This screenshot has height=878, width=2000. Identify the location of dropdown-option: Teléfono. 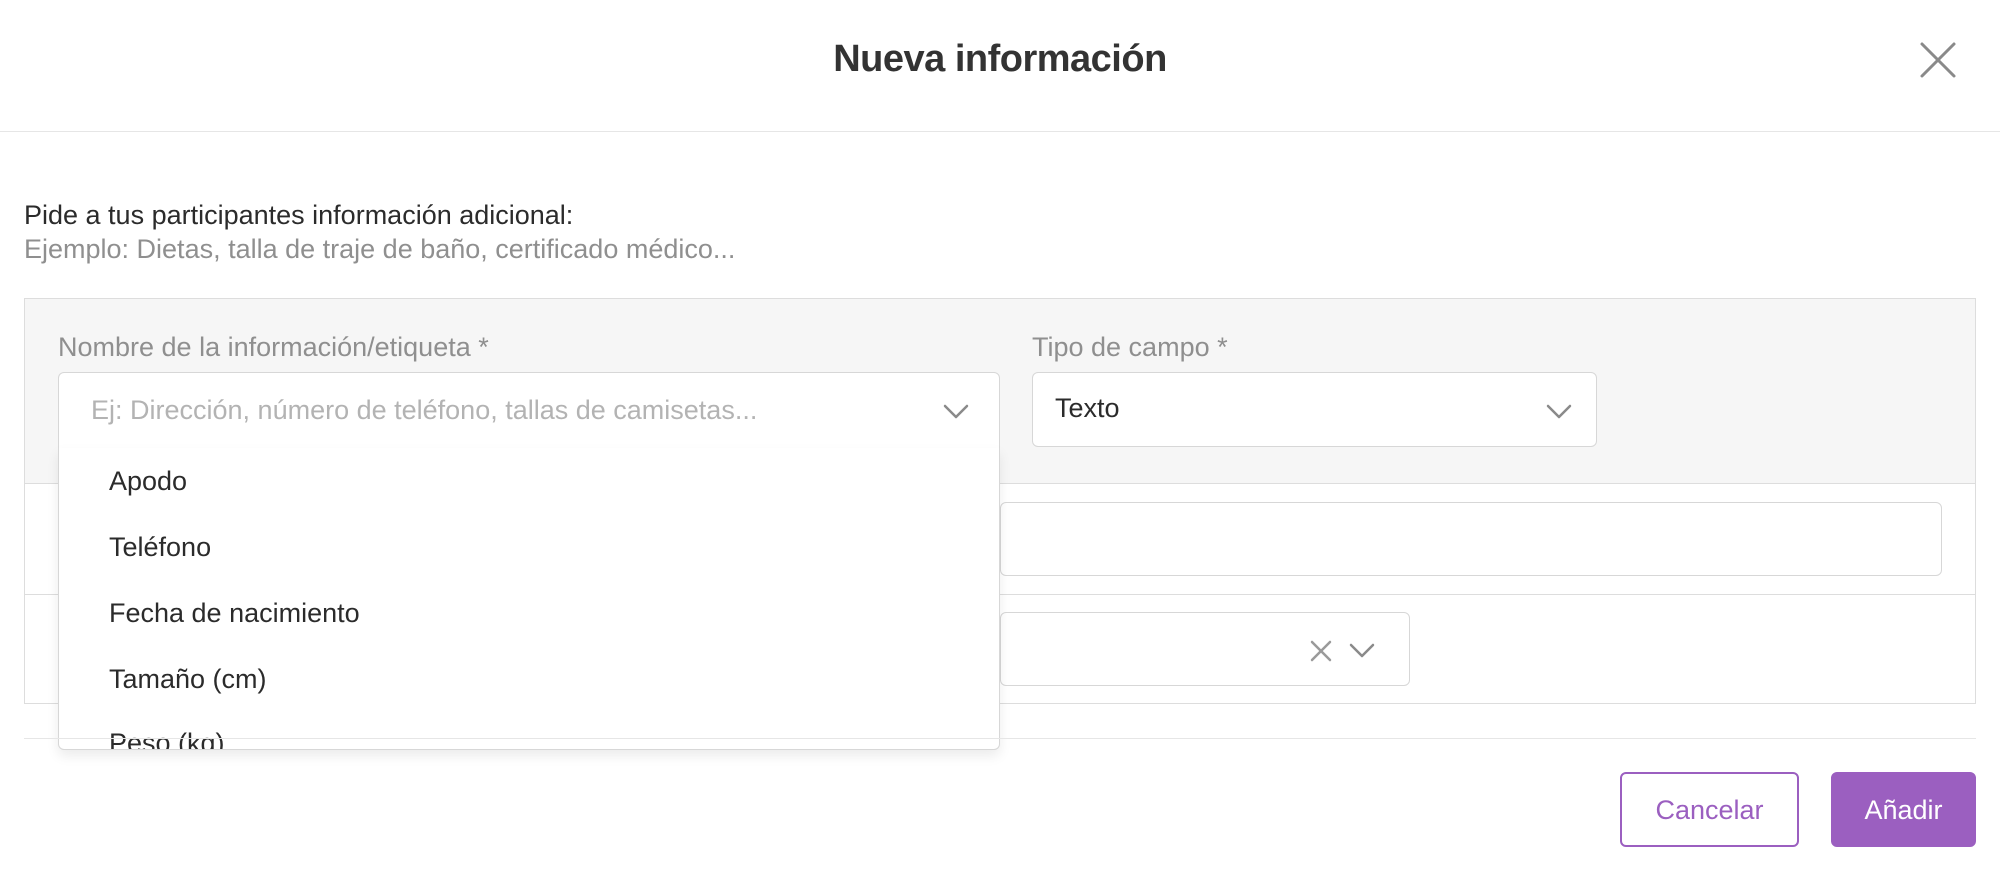
(529, 547).